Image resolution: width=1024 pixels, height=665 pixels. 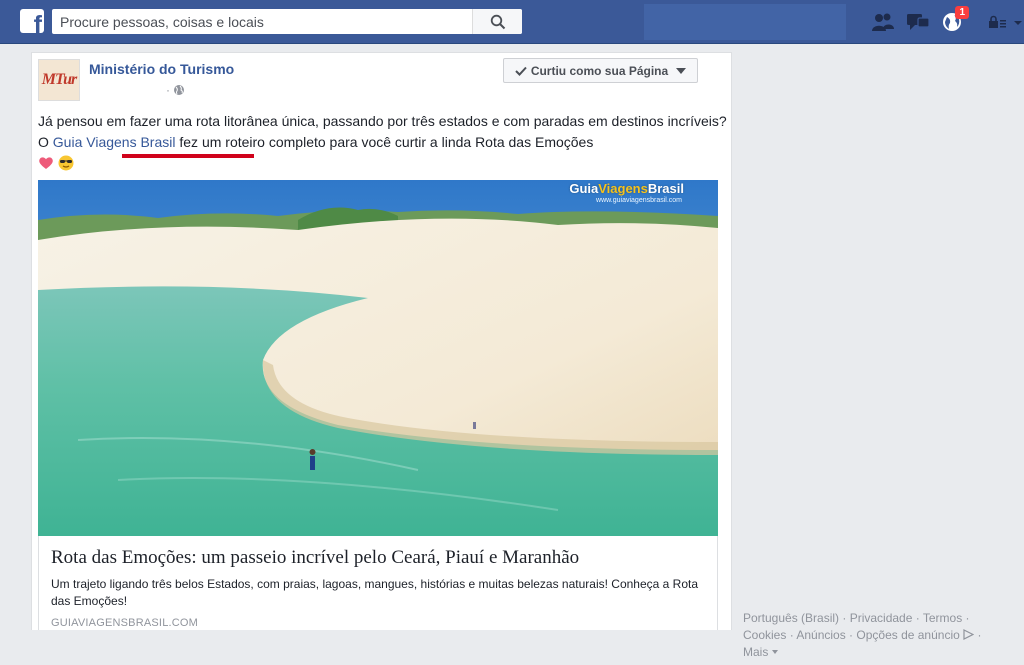 I want to click on messages-icon, so click(x=918, y=22).